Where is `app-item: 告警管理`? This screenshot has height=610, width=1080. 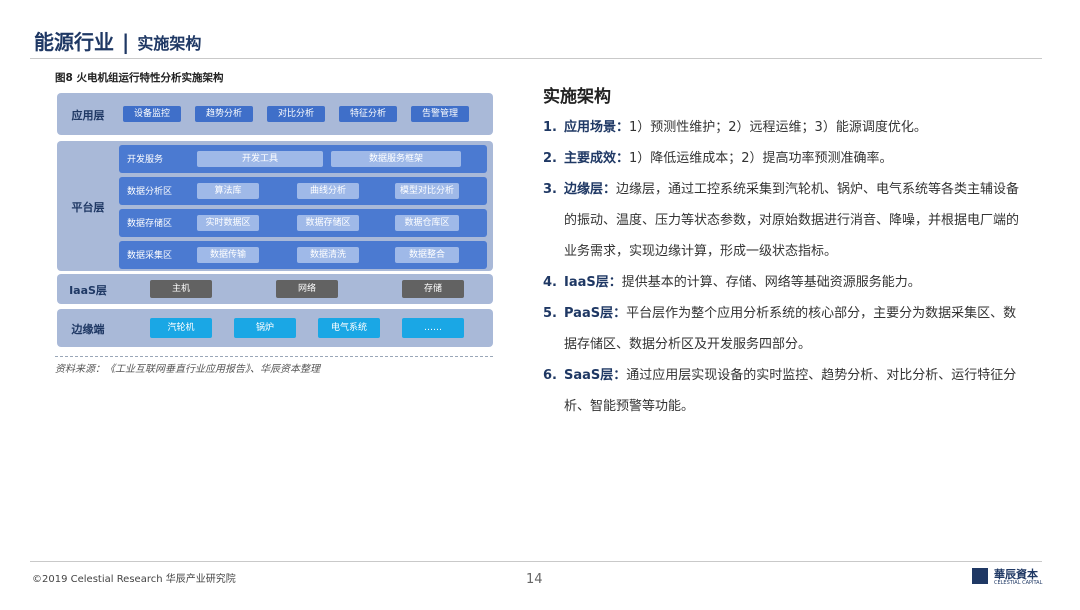
app-item: 告警管理 is located at coordinates (440, 114).